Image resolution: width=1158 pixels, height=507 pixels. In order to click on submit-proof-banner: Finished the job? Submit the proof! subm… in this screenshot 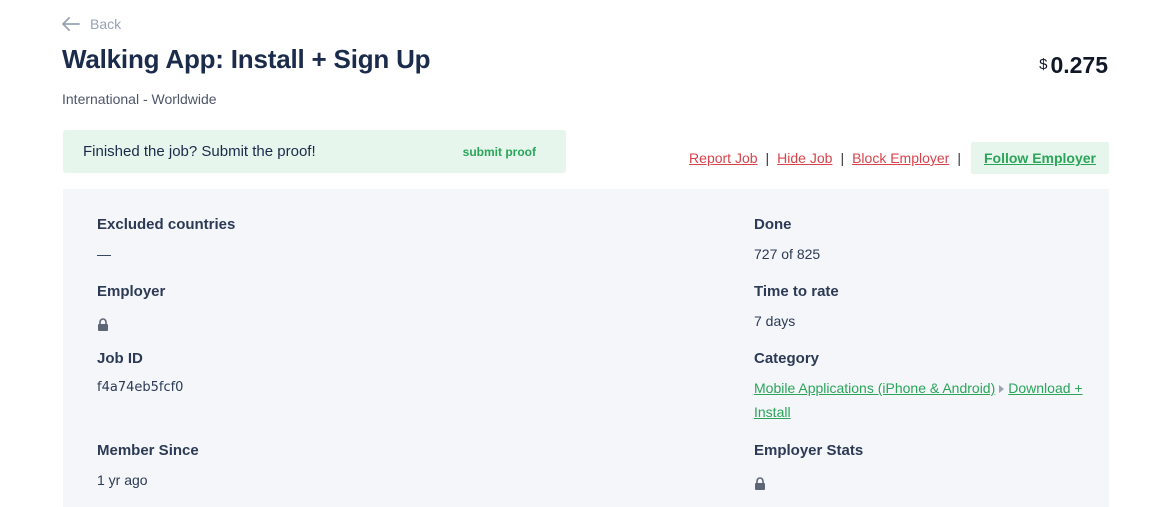, I will do `click(314, 151)`.